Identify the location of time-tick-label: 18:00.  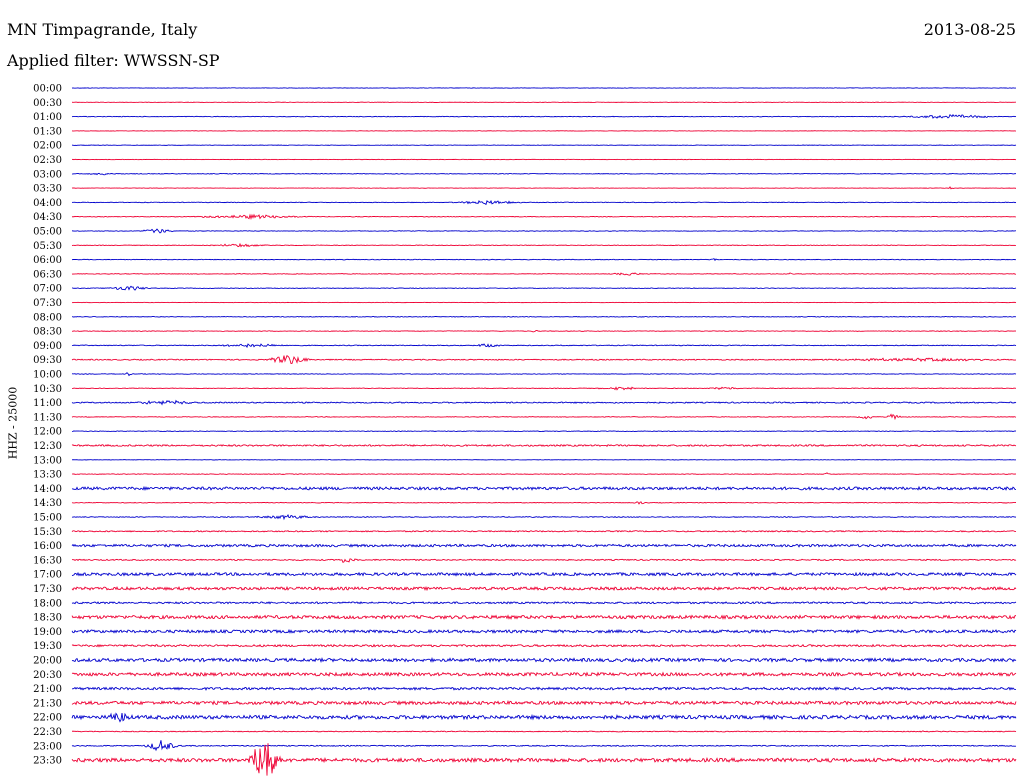
(47, 603).